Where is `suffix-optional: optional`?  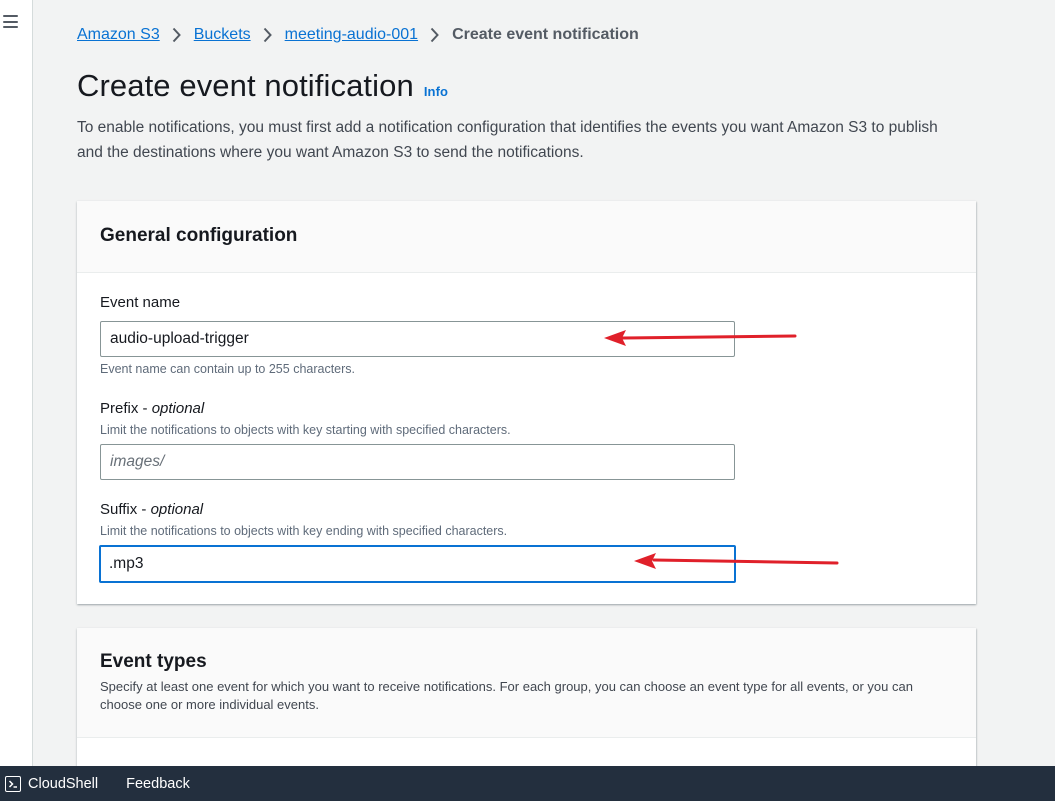 suffix-optional: optional is located at coordinates (177, 509).